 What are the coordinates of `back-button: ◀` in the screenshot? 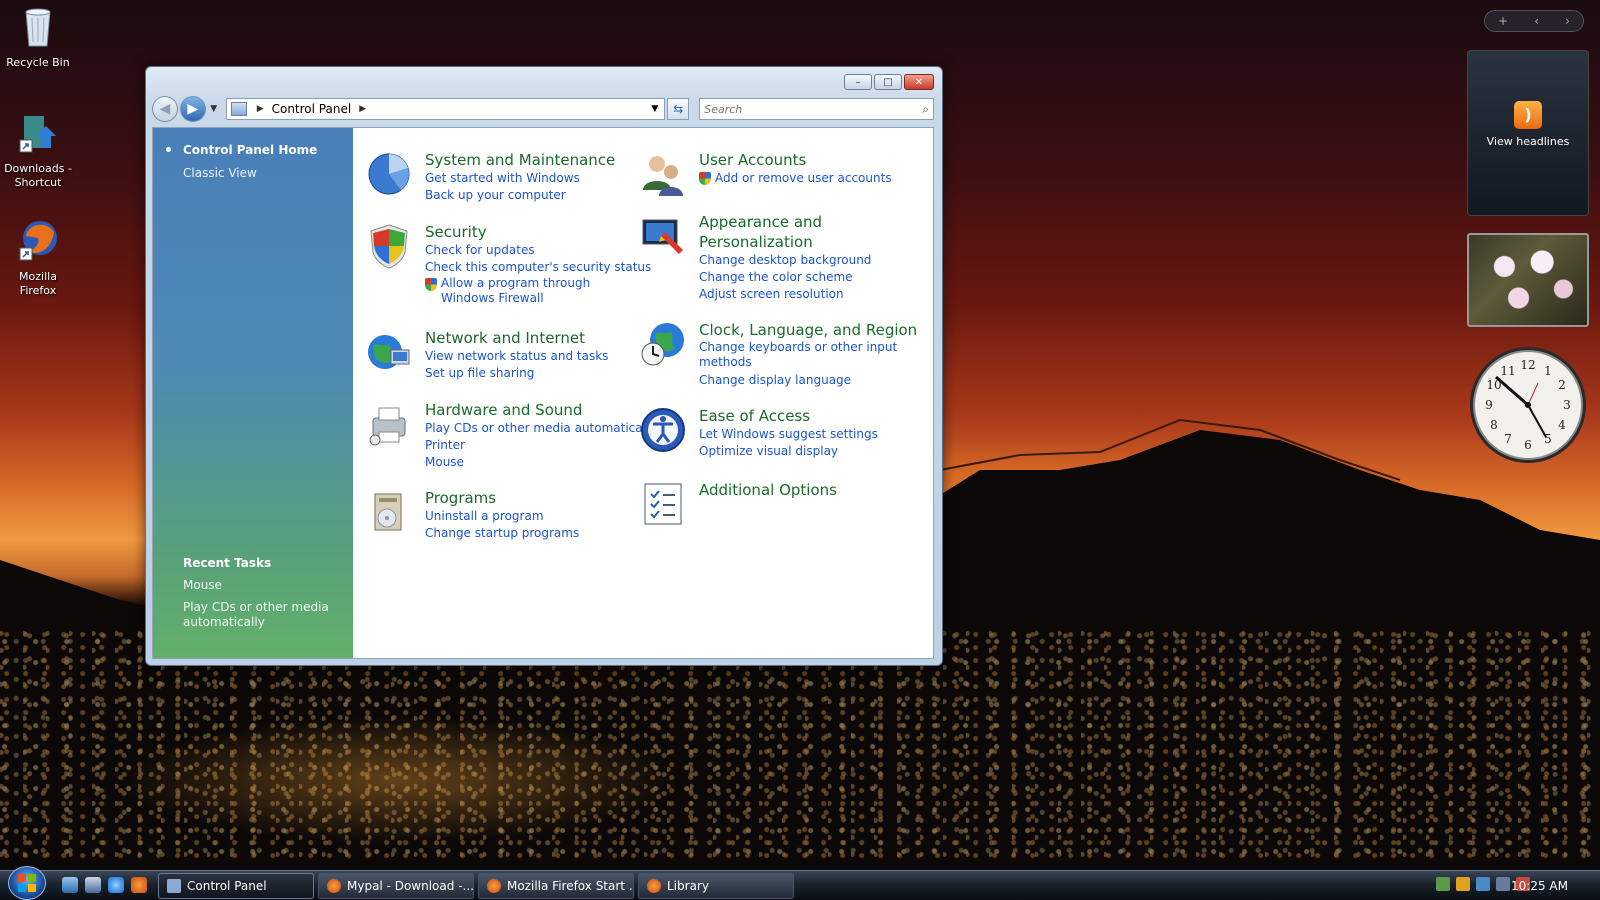 It's located at (165, 109).